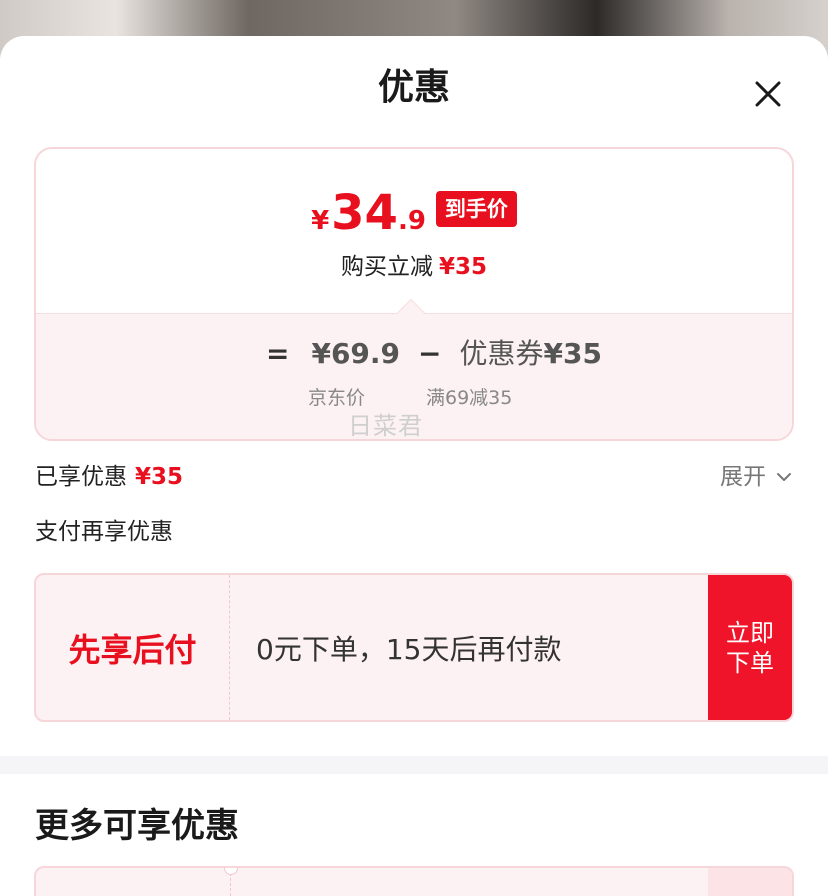 Image resolution: width=828 pixels, height=896 pixels. I want to click on buy-discount-amount: ¥35, so click(462, 267).